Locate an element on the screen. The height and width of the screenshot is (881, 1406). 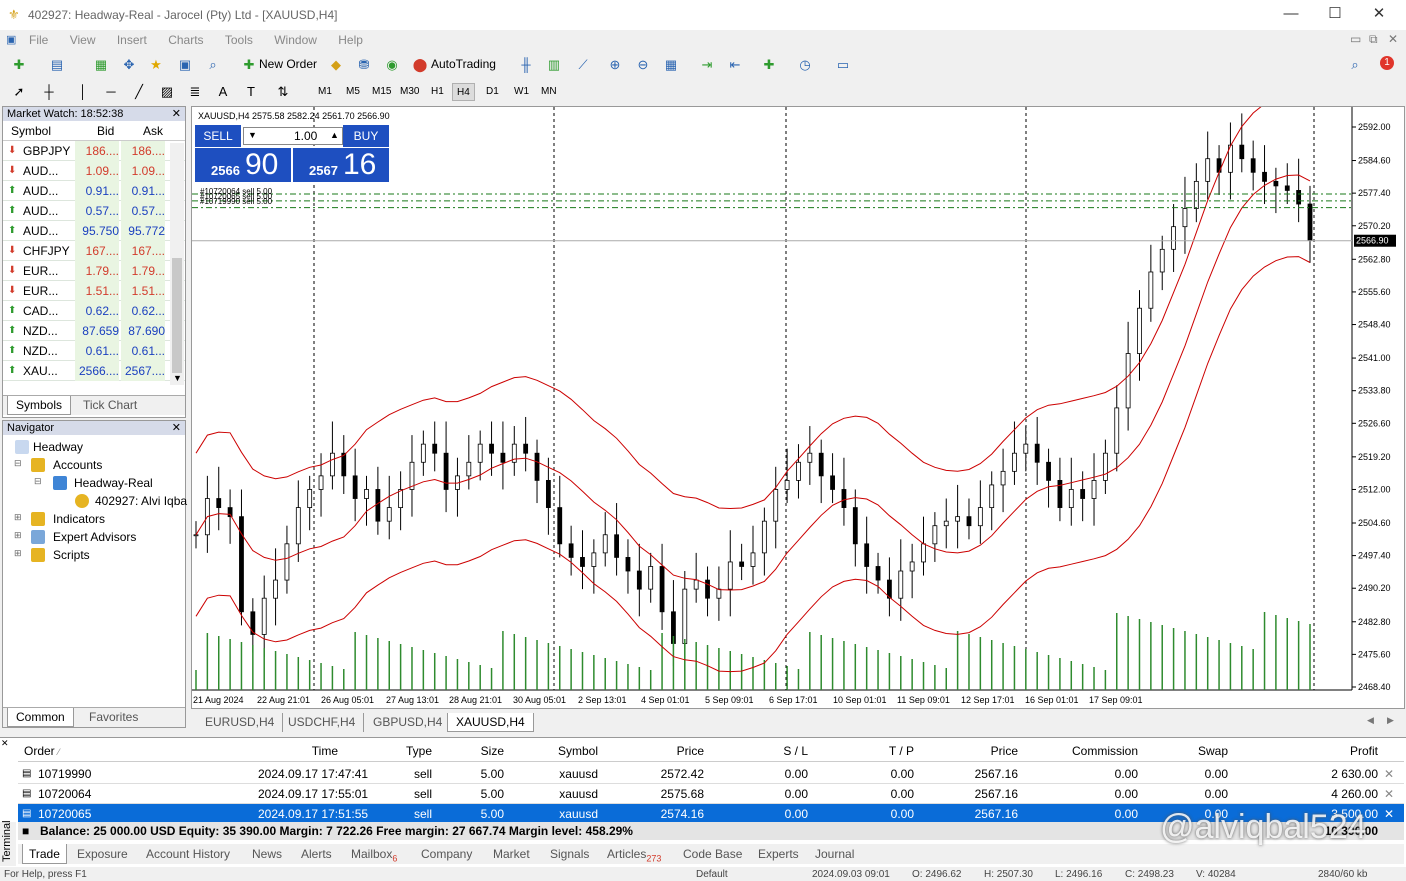
child-close-icon: ✕ is located at coordinates (1393, 39).